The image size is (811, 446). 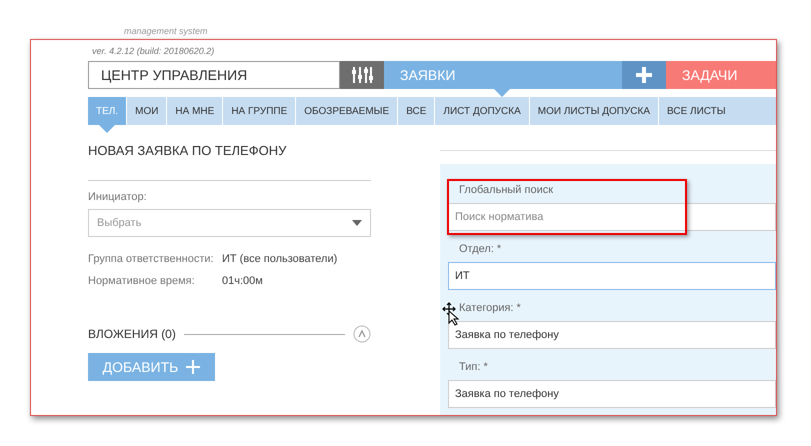 I want to click on tab: ЛИСТ ДОПУСКА, so click(x=482, y=111).